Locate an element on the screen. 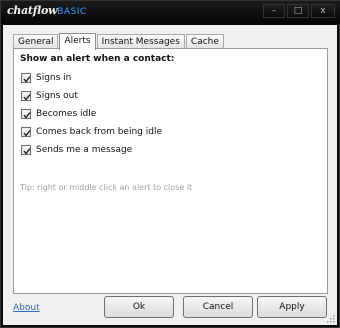 This screenshot has height=328, width=340. becomes-idle-checkbox is located at coordinates (26, 114).